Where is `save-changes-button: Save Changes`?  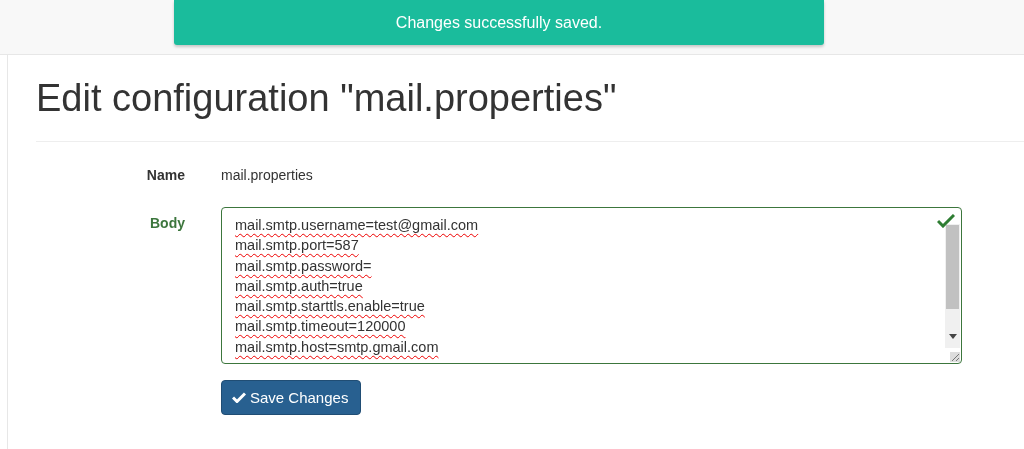 save-changes-button: Save Changes is located at coordinates (291, 397).